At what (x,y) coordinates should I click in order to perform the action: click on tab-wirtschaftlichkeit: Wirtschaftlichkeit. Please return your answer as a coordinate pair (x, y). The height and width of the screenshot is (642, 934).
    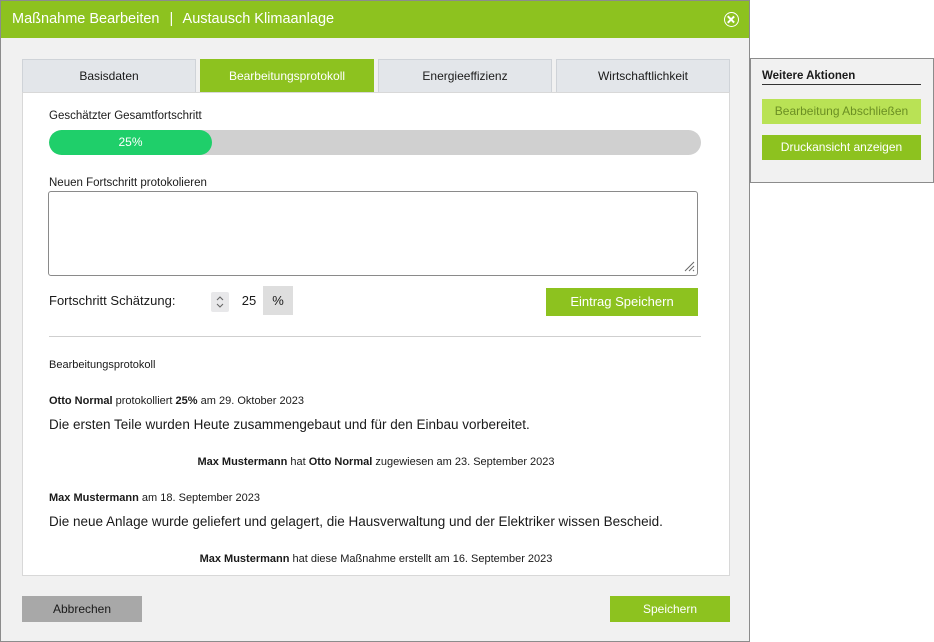
    Looking at the image, I should click on (643, 75).